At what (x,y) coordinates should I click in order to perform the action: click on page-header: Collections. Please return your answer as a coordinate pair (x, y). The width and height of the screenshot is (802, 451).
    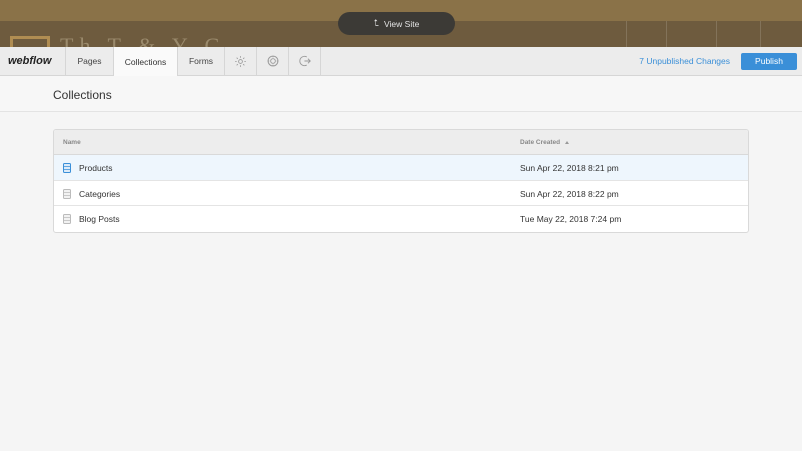
    Looking at the image, I should click on (401, 94).